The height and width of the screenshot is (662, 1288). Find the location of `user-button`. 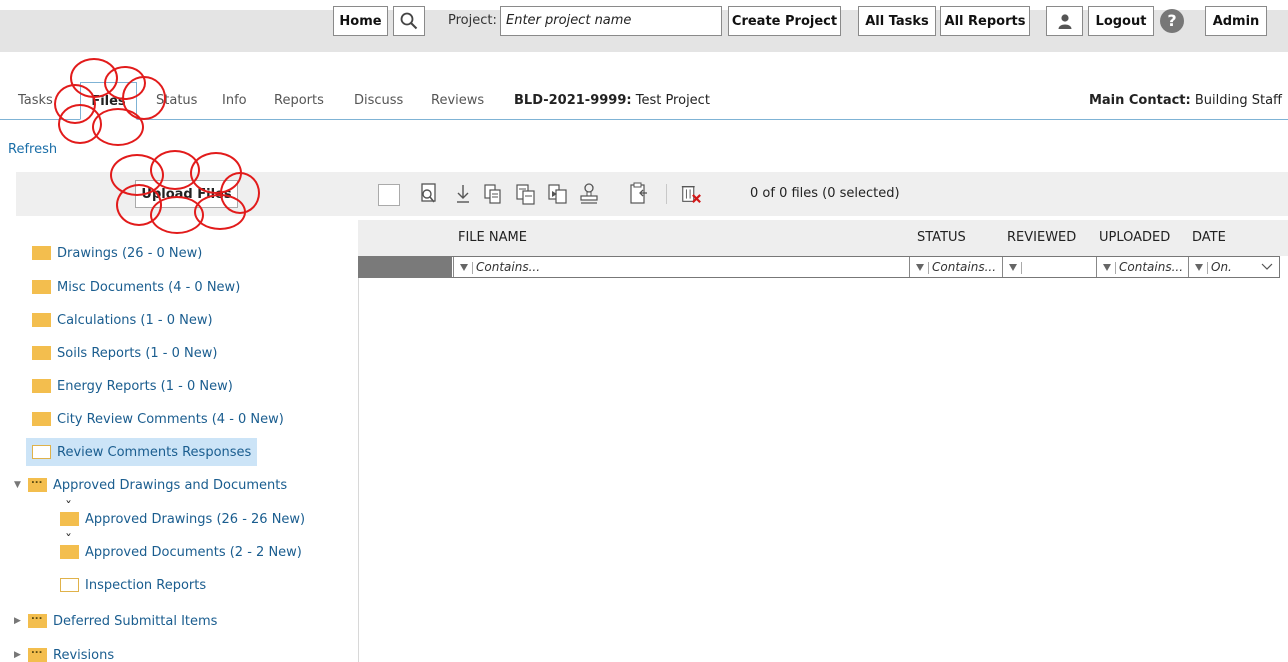

user-button is located at coordinates (1064, 21).